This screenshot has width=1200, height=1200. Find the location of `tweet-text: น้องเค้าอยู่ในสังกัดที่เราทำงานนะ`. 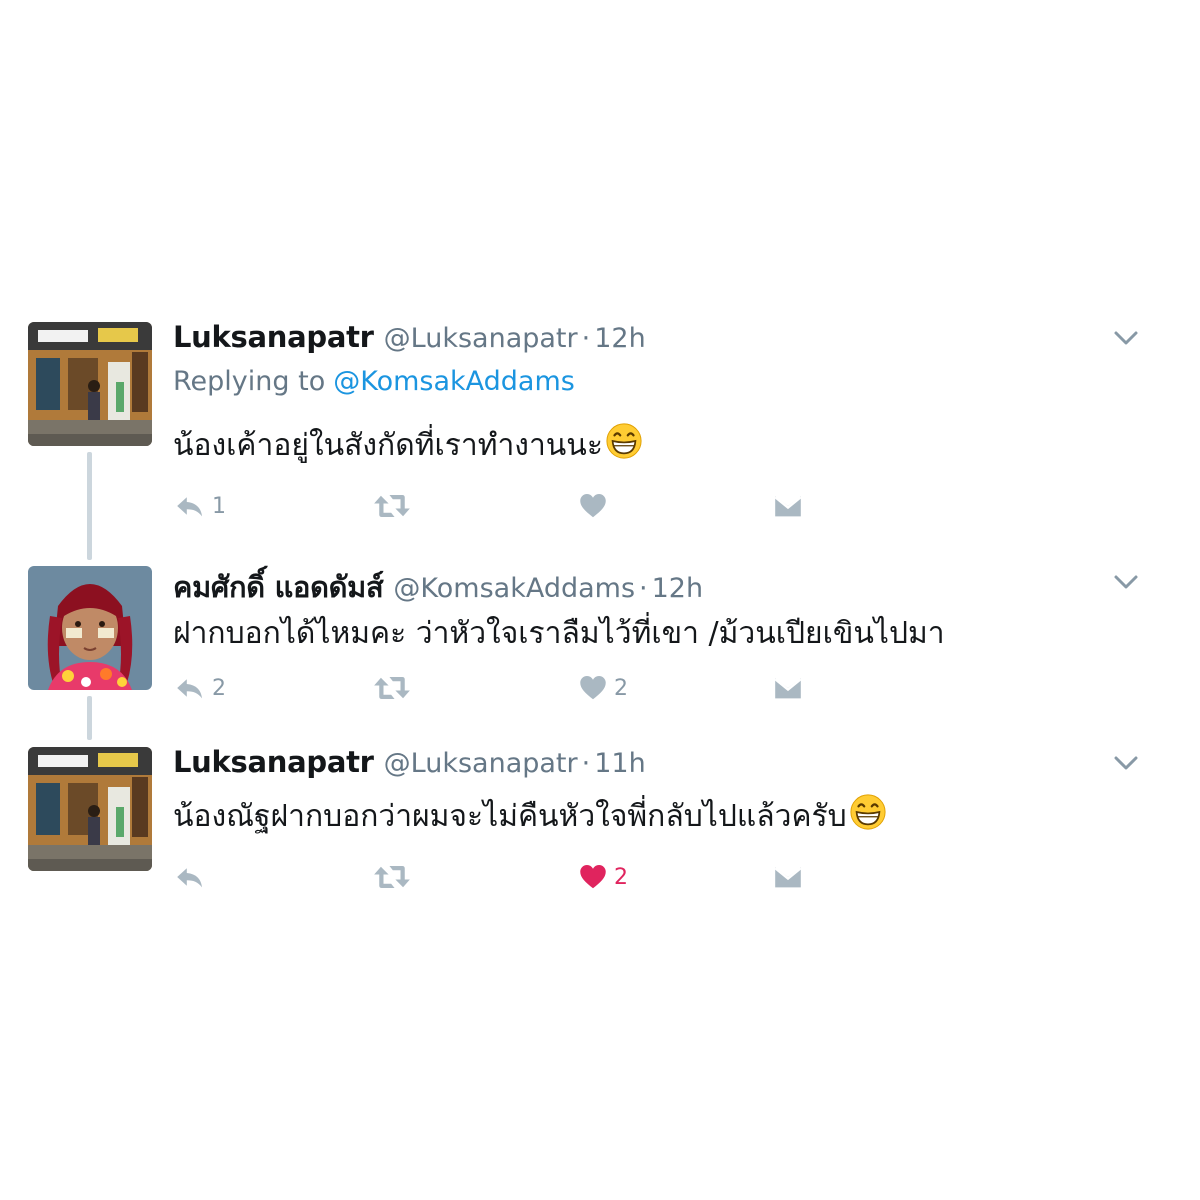

tweet-text: น้องเค้าอยู่ในสังกัดที่เราทำงานนะ is located at coordinates (408, 445).